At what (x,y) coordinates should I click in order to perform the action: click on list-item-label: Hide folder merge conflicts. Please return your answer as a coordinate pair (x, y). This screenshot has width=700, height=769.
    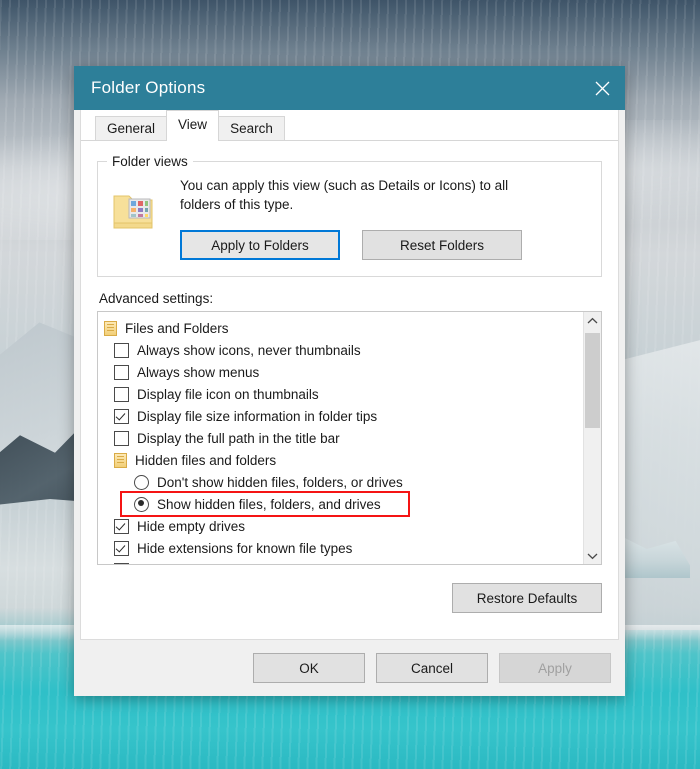
    Looking at the image, I should click on (217, 564).